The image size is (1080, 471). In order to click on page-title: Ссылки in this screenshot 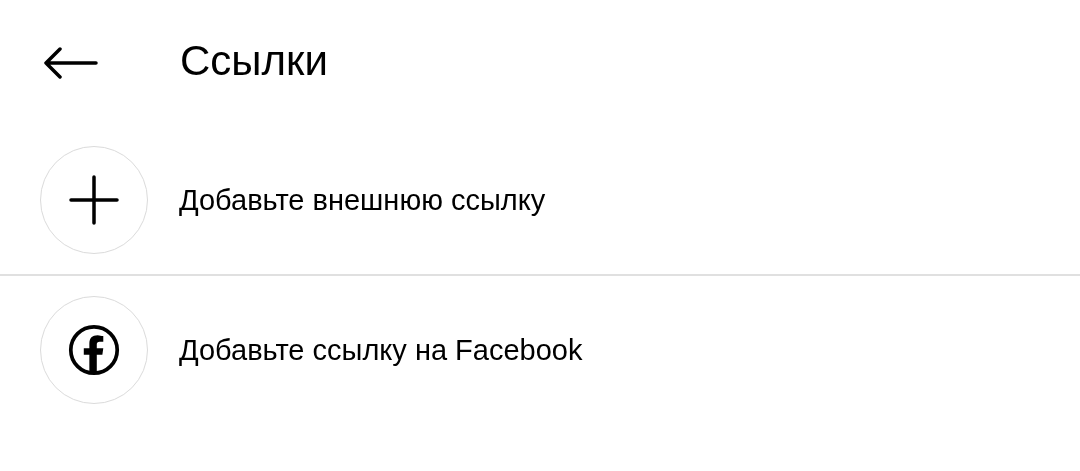, I will do `click(254, 61)`.